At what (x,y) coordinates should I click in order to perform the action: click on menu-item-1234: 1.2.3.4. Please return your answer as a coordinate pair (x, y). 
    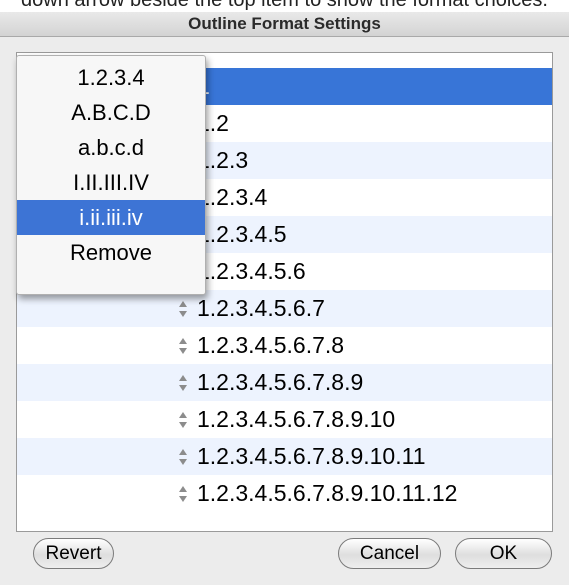
    Looking at the image, I should click on (111, 77).